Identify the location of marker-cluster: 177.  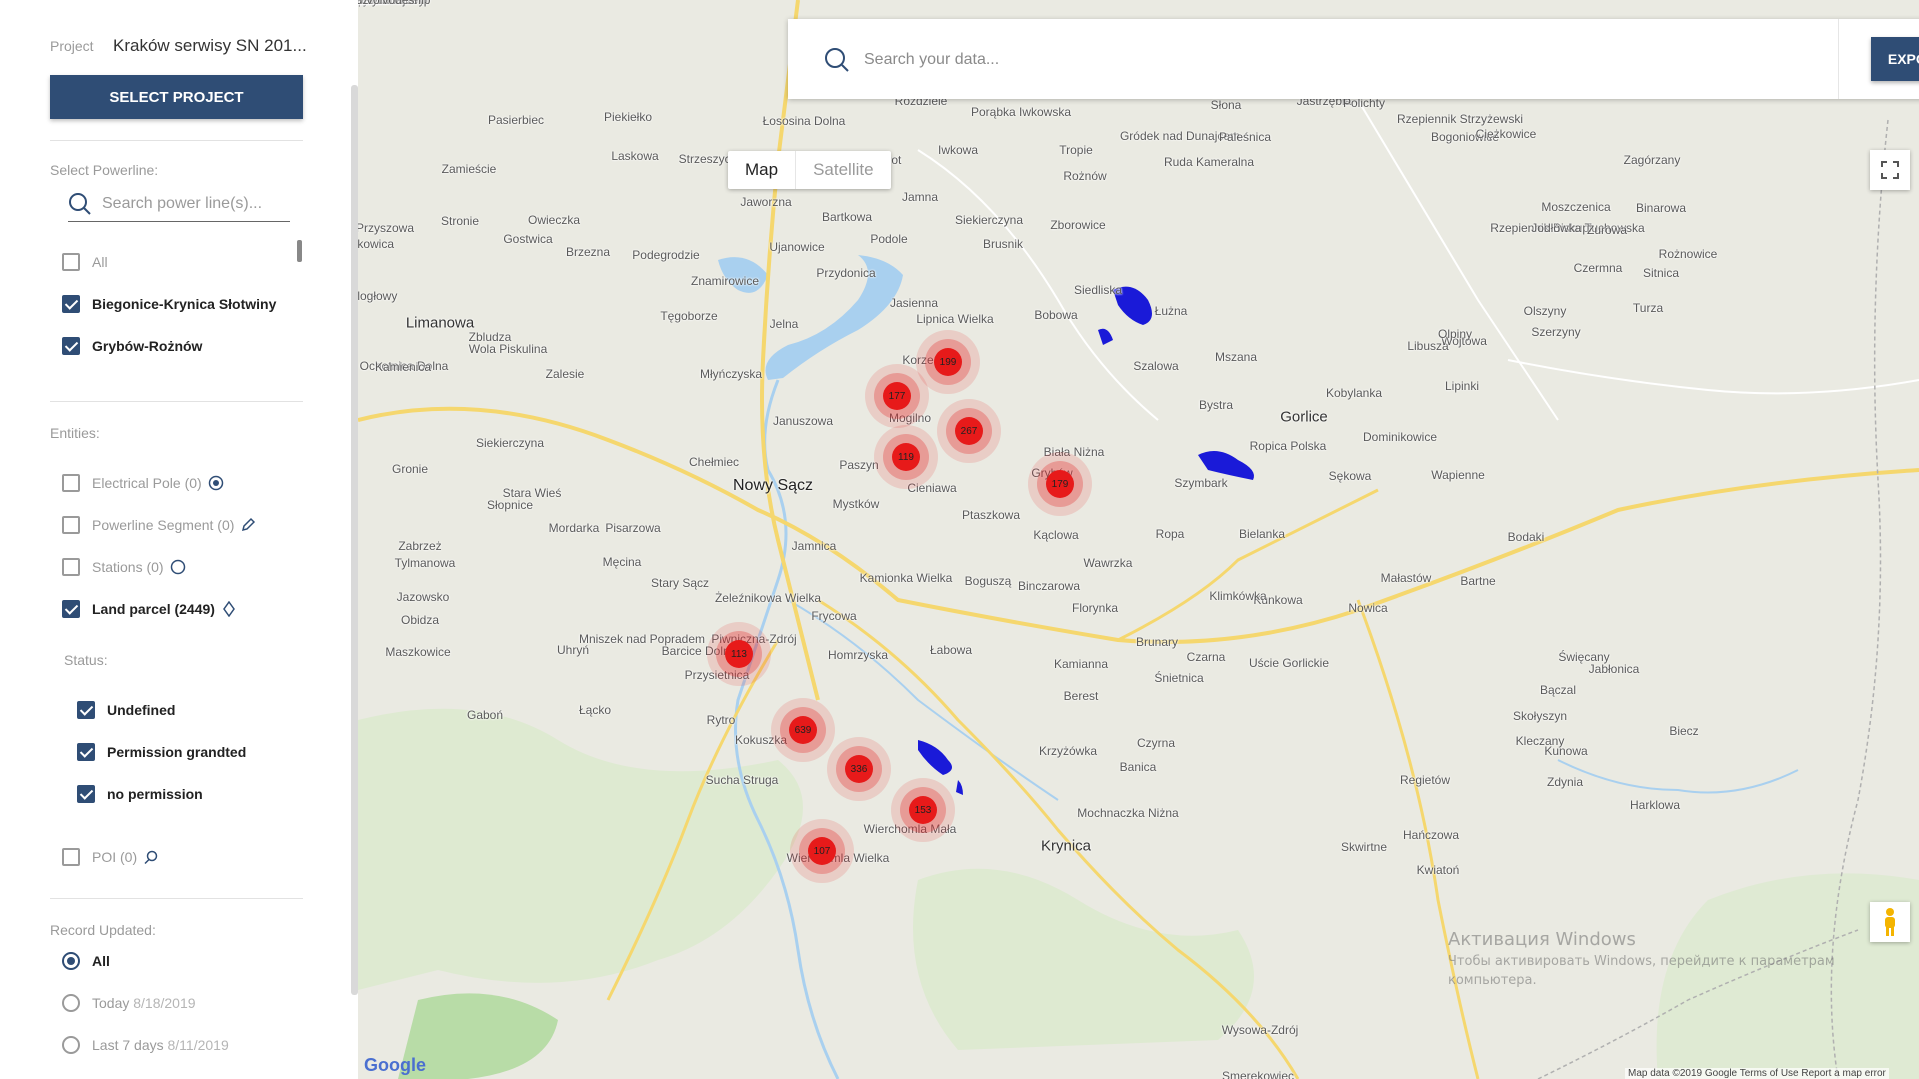
(897, 396).